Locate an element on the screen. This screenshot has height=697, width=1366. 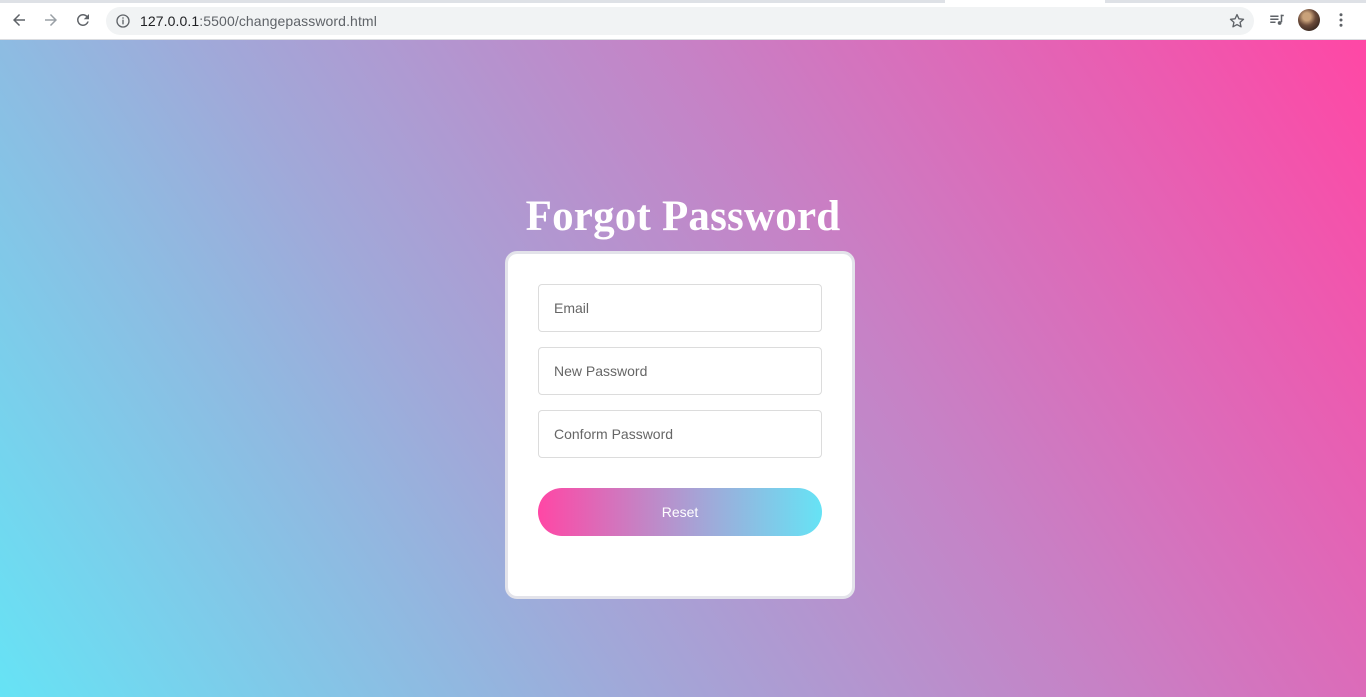
email-field is located at coordinates (680, 308).